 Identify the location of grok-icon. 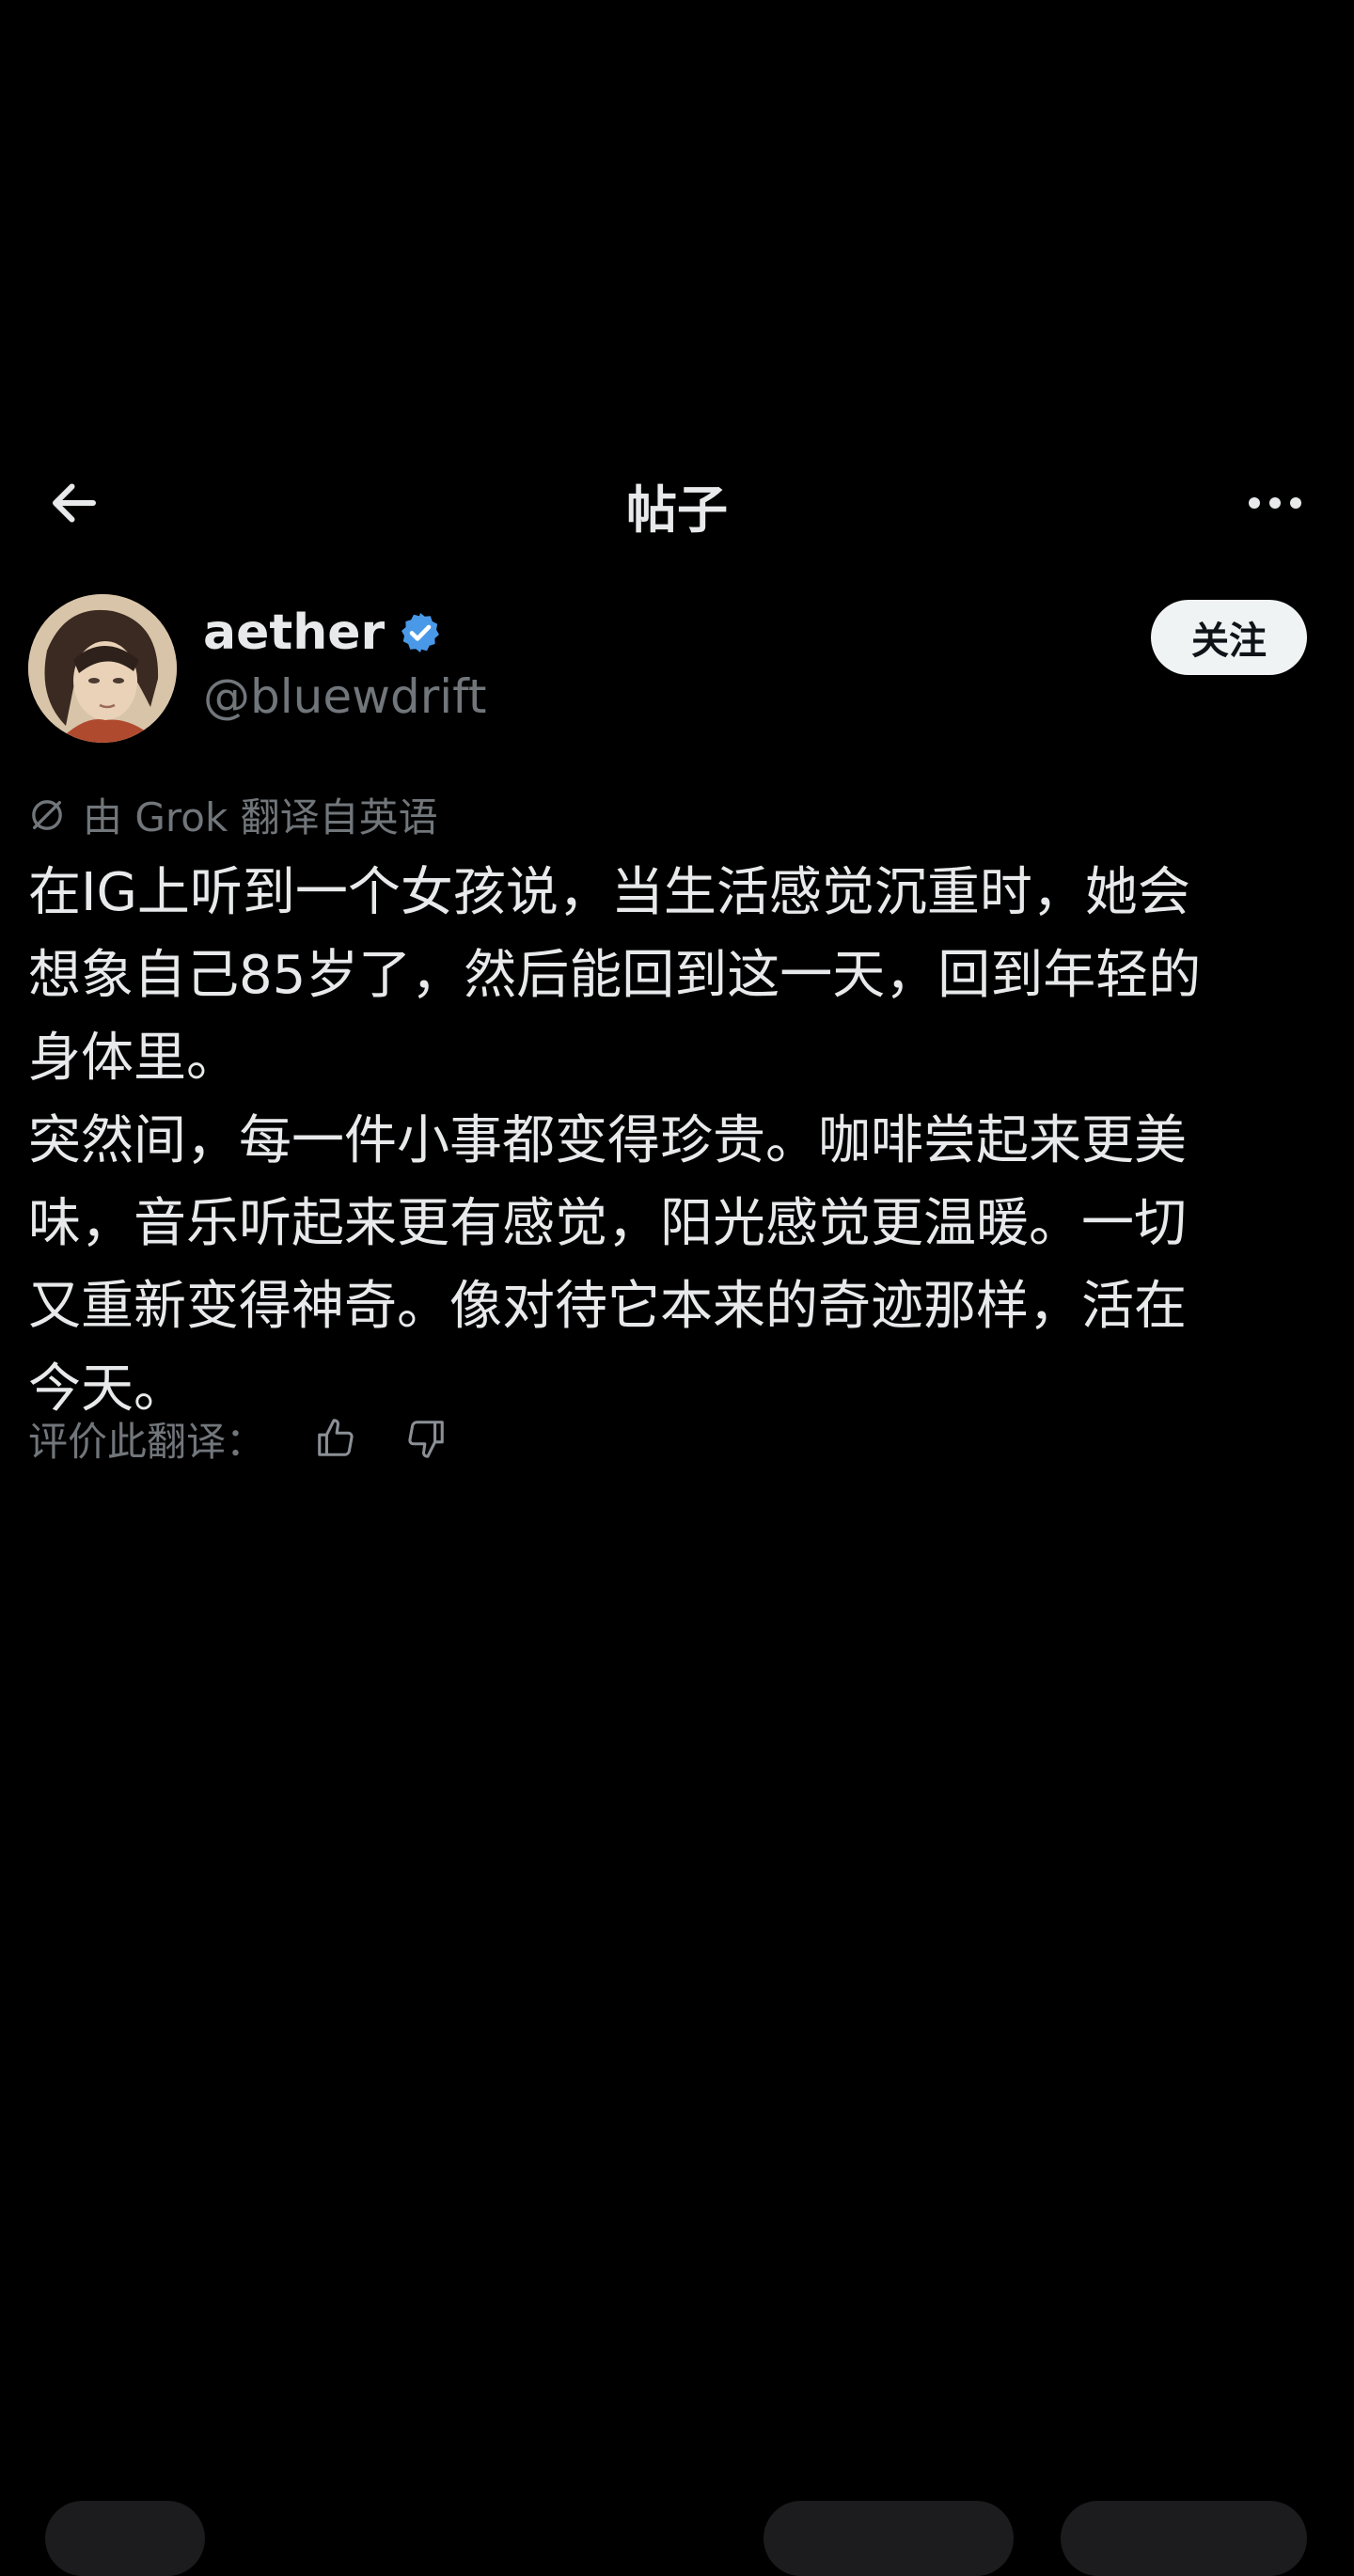
(47, 815).